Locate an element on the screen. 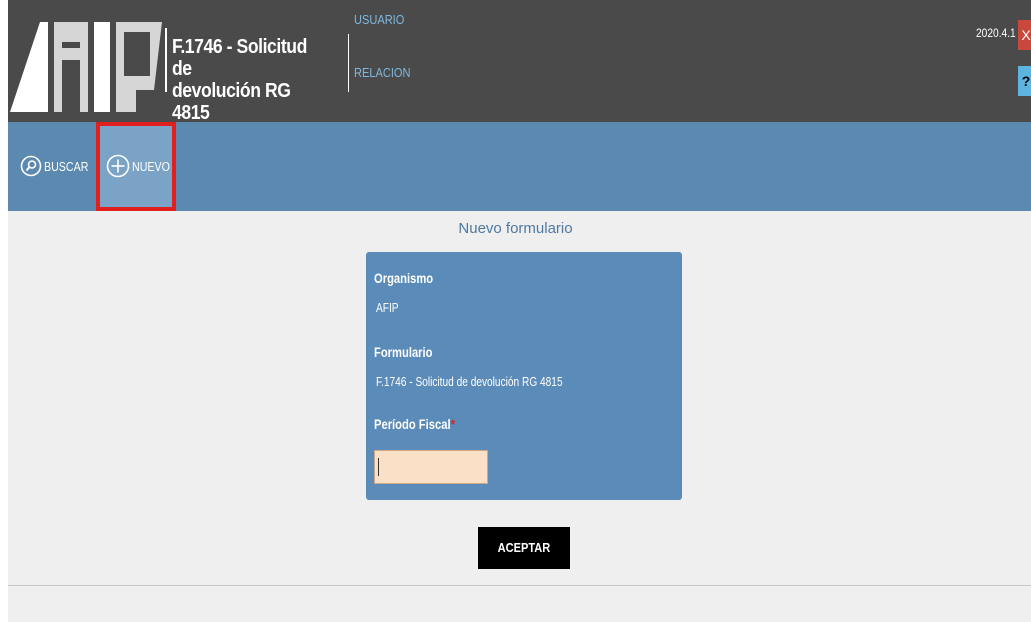 The width and height of the screenshot is (1031, 622). required-marker: * is located at coordinates (452, 424).